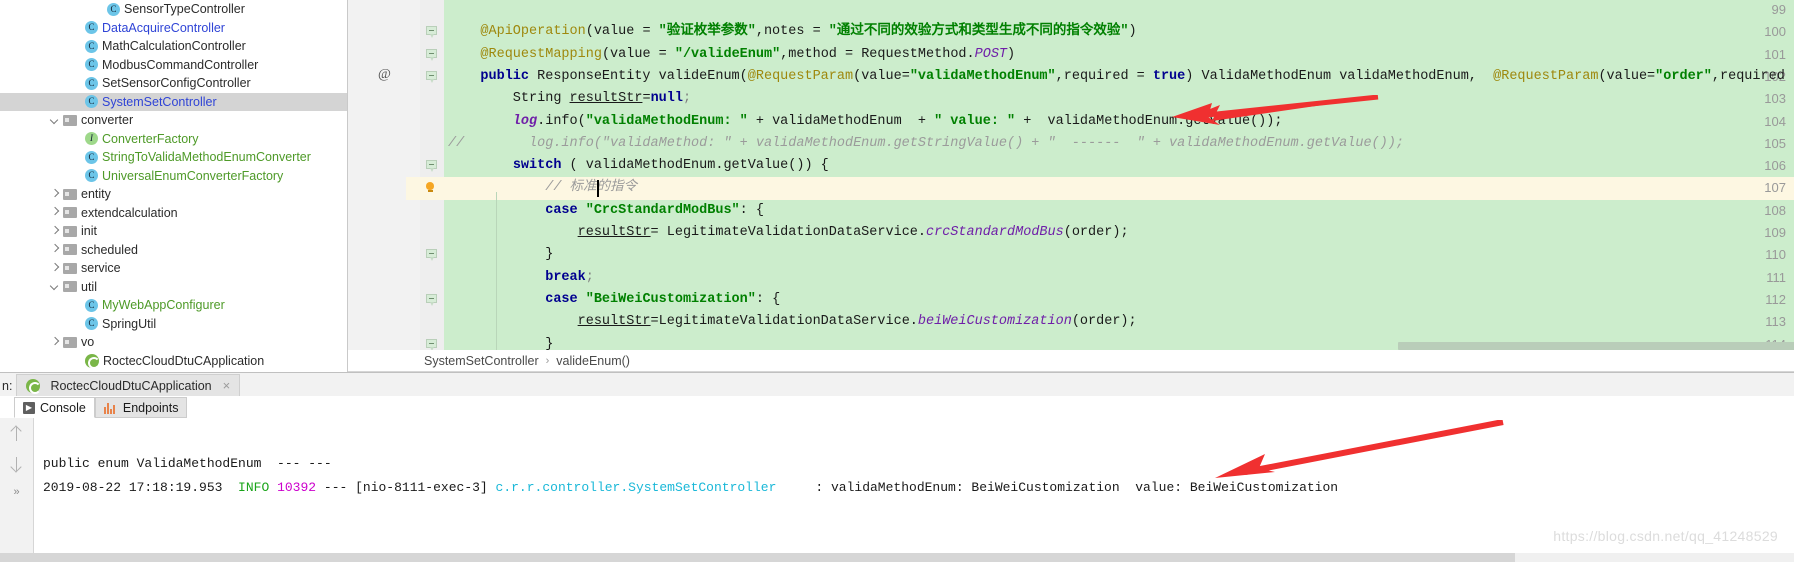  What do you see at coordinates (141, 407) in the screenshot?
I see `tab-endpoints: Endpoints` at bounding box center [141, 407].